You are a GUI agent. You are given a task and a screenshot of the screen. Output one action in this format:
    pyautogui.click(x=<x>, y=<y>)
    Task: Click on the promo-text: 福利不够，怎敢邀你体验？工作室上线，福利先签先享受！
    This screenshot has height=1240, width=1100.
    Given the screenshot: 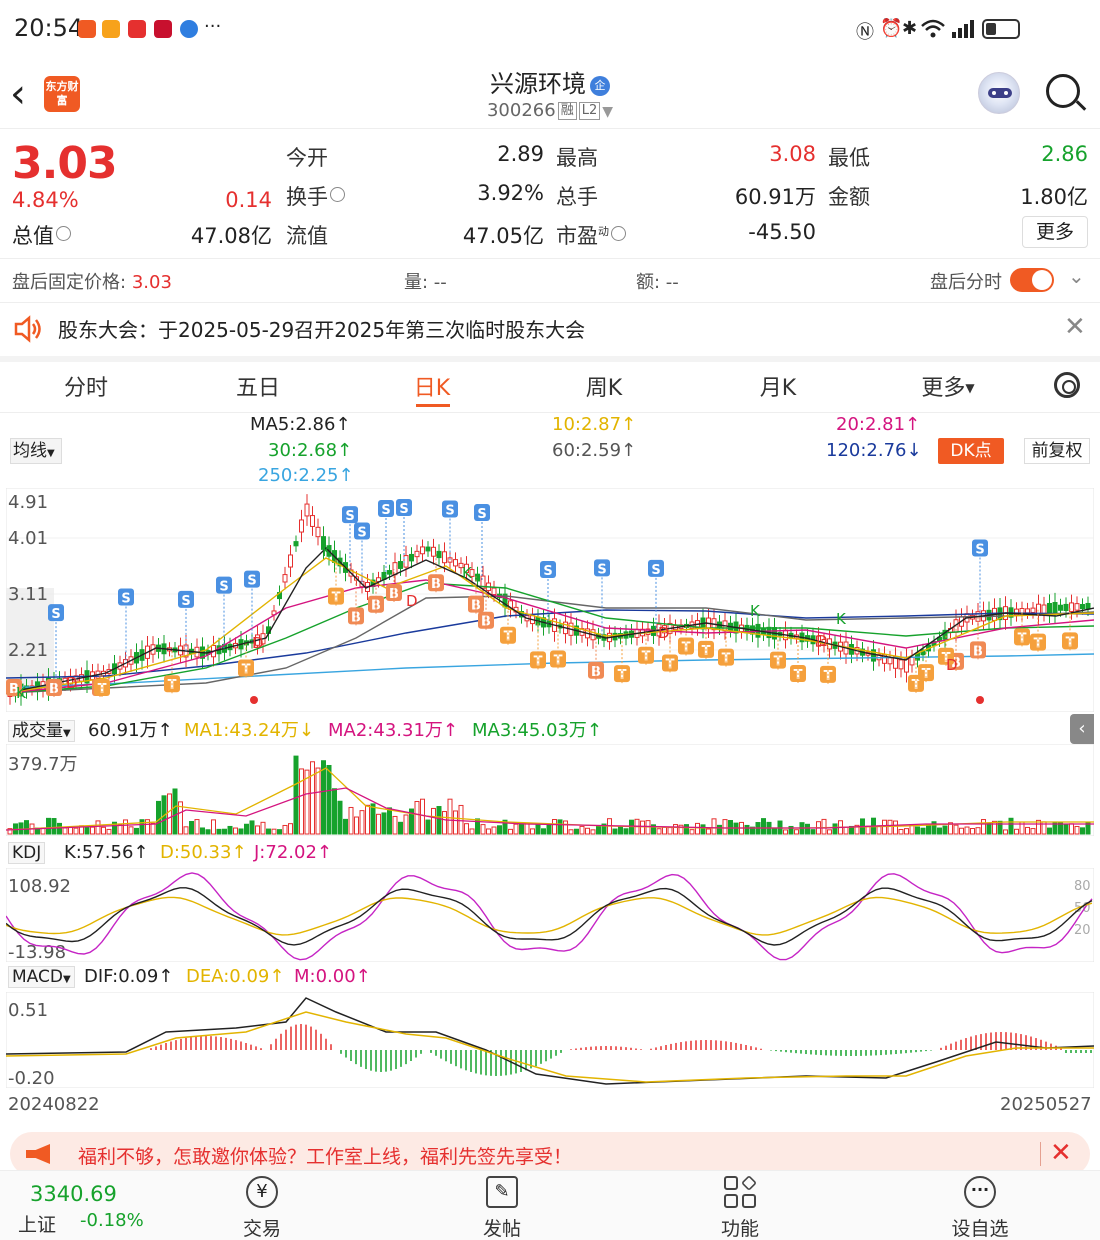 What is the action you would take?
    pyautogui.click(x=325, y=1155)
    